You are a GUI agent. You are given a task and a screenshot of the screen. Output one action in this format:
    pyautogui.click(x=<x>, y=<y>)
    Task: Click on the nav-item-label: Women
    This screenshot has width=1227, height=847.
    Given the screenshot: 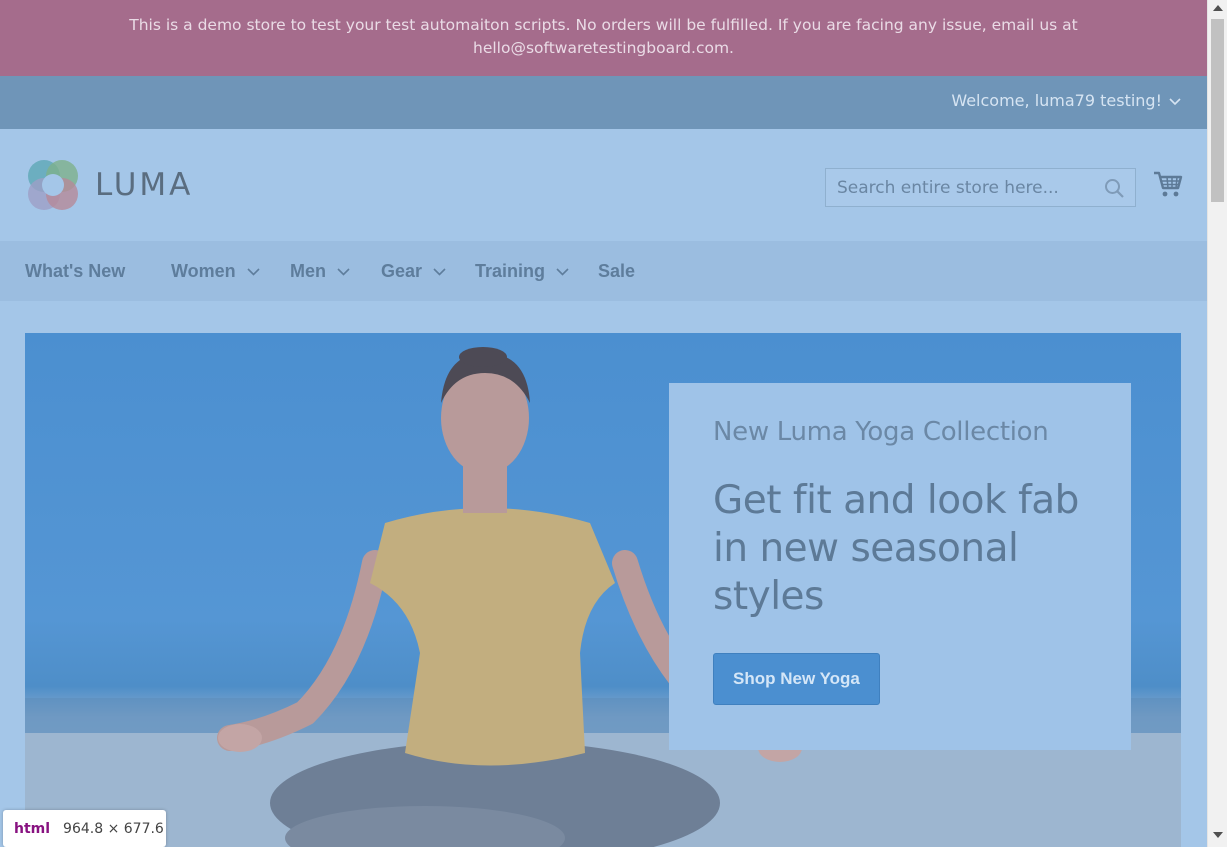 What is the action you would take?
    pyautogui.click(x=203, y=270)
    